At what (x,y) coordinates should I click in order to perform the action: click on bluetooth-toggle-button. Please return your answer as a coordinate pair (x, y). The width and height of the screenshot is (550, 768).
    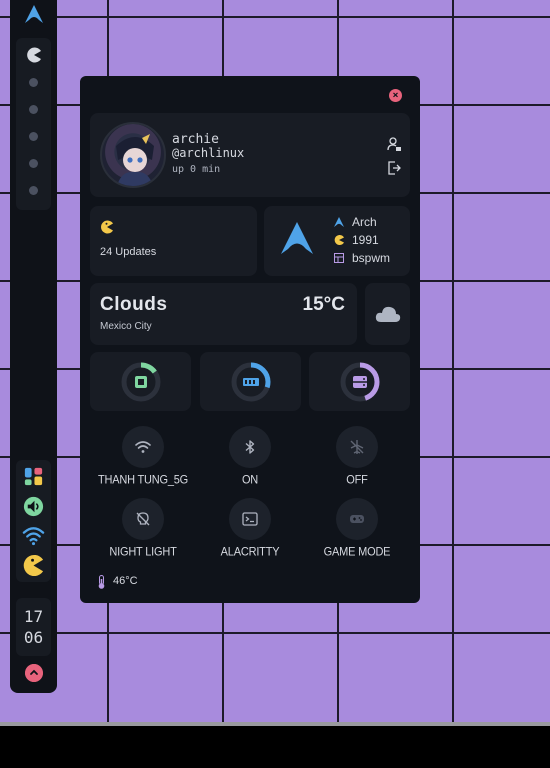
    Looking at the image, I should click on (250, 447).